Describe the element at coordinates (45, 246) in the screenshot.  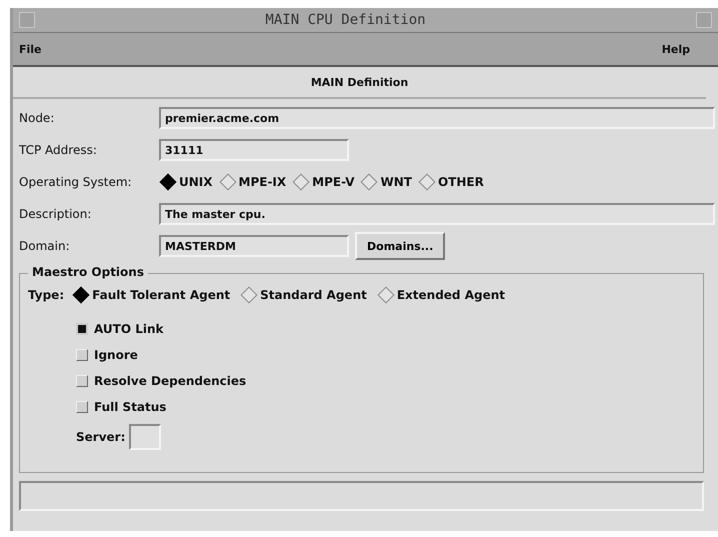
I see `field-label: Domain:` at that location.